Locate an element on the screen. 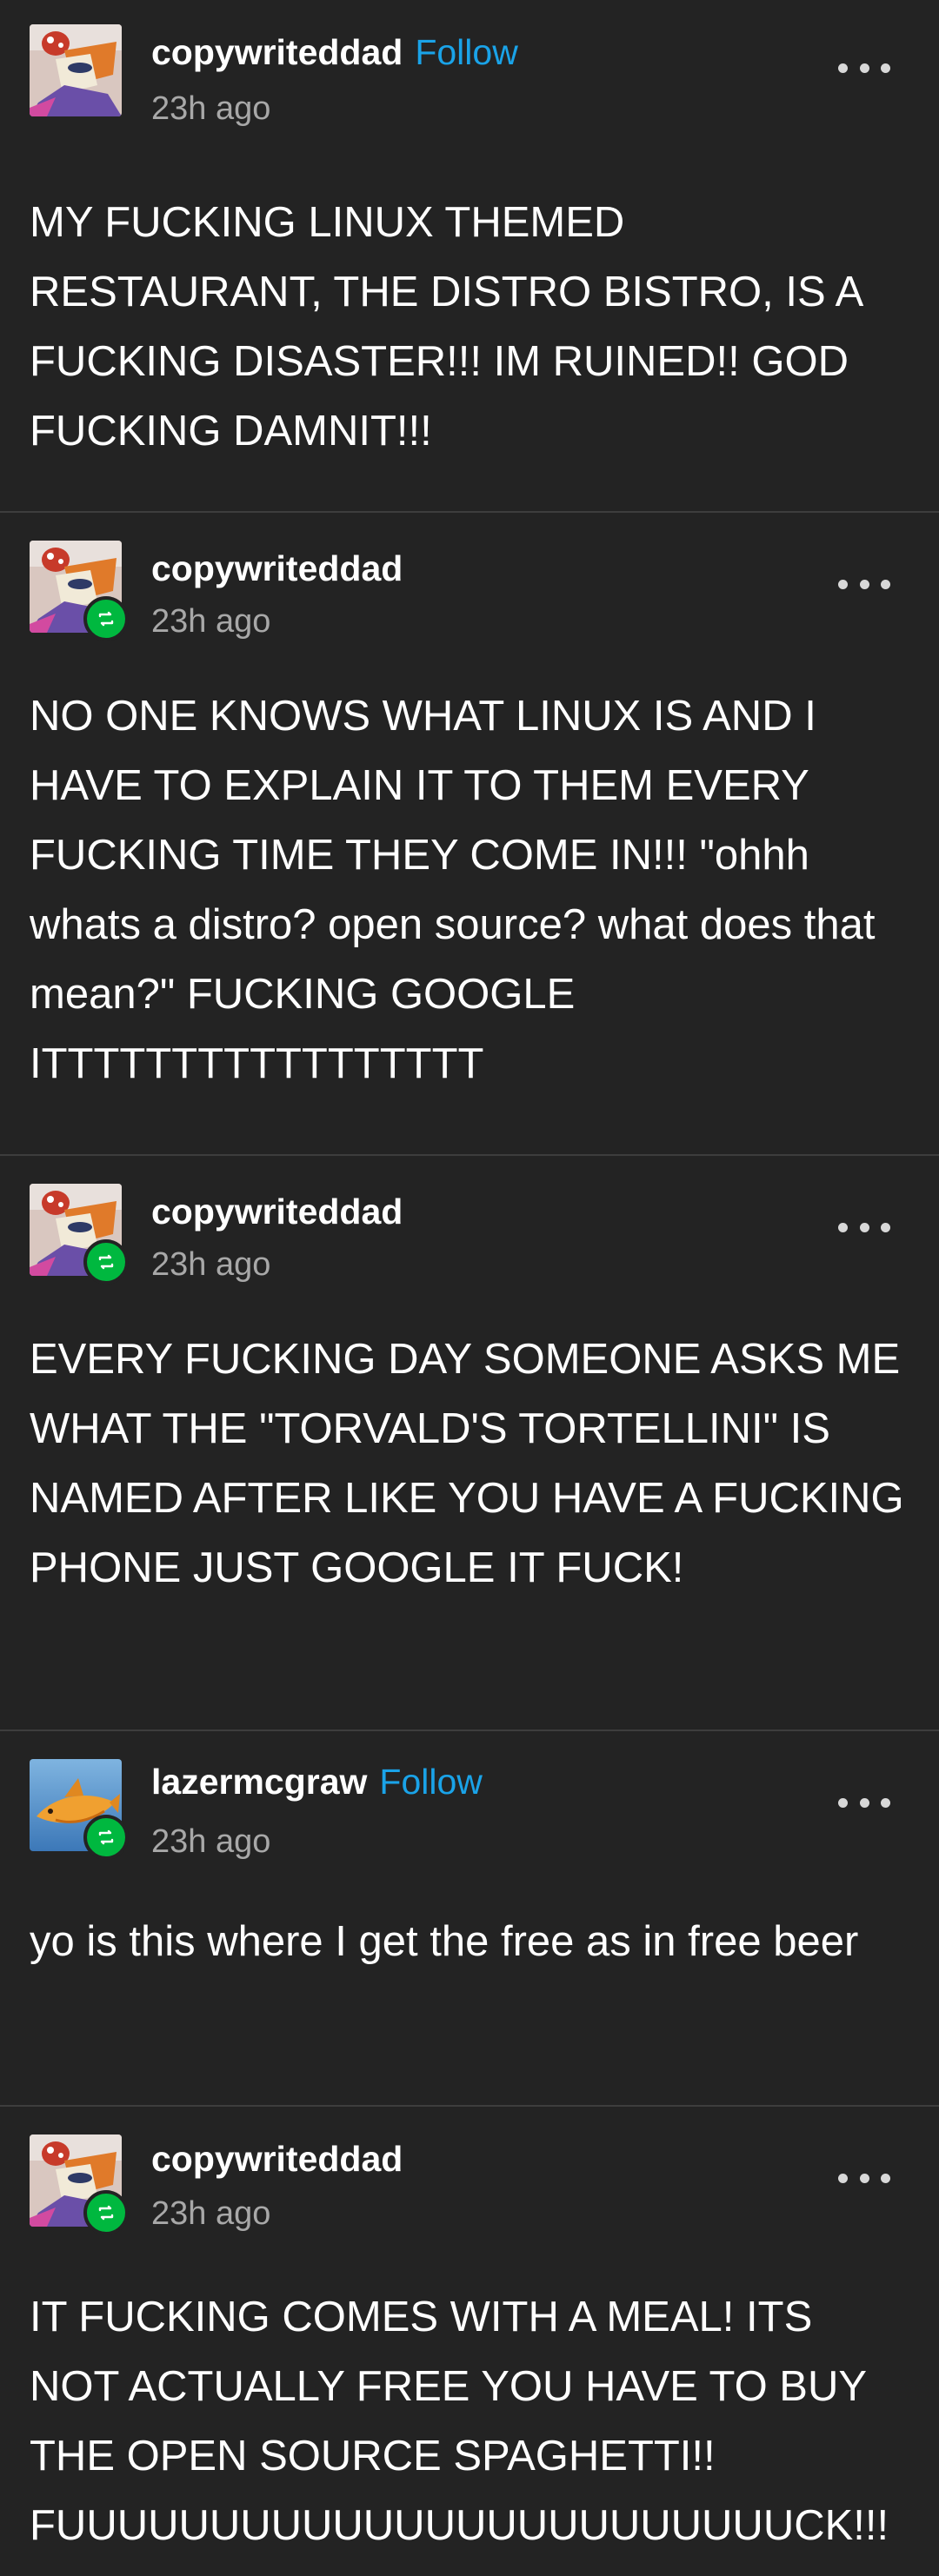  post-author: copywriteddad Follow is located at coordinates (334, 53).